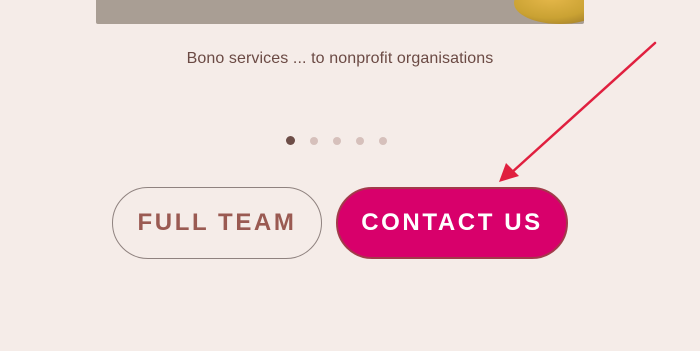 This screenshot has height=351, width=700. What do you see at coordinates (582, 108) in the screenshot?
I see `arrow-shaft` at bounding box center [582, 108].